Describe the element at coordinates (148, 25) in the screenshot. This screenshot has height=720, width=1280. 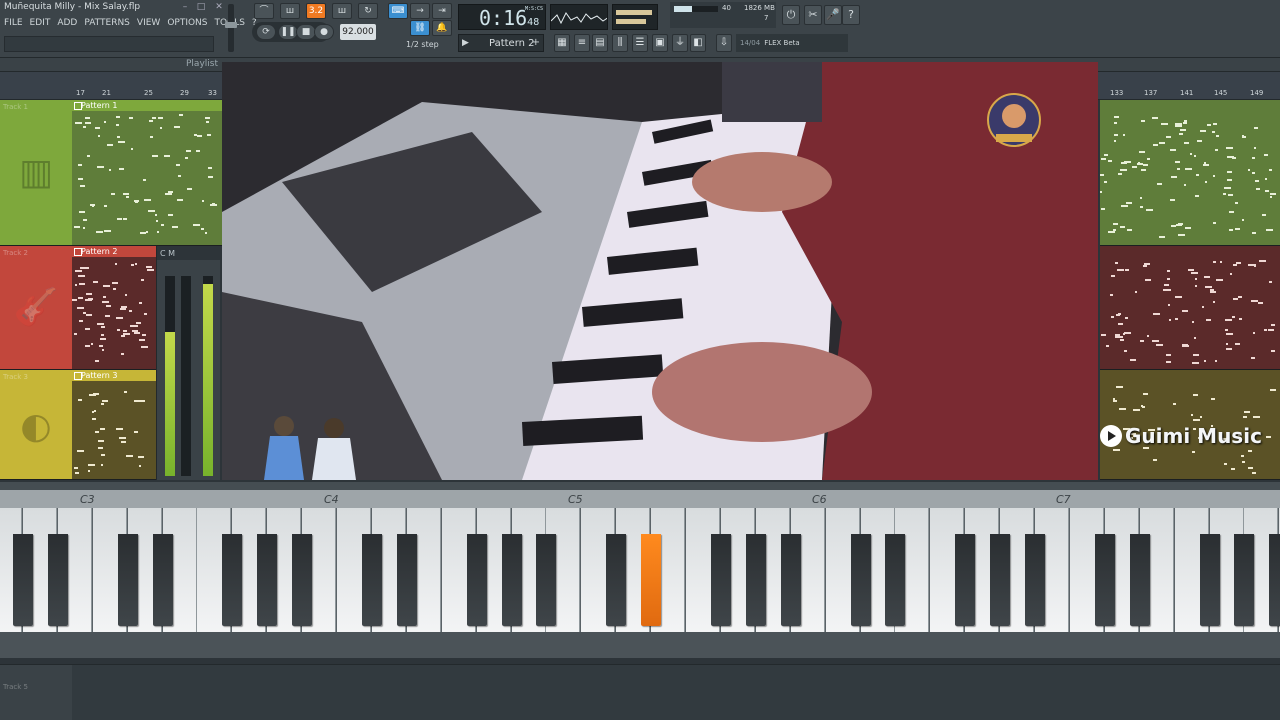
I see `menu-view: VIEW` at that location.